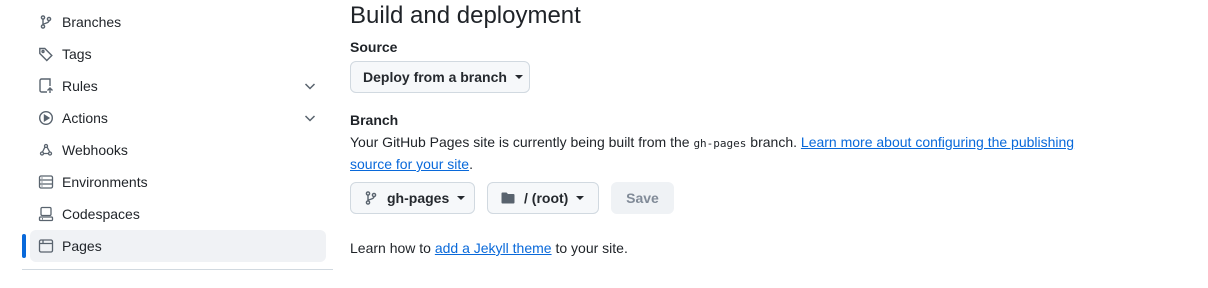 This screenshot has height=288, width=1208. I want to click on sidebar-item-label: Tags, so click(77, 54).